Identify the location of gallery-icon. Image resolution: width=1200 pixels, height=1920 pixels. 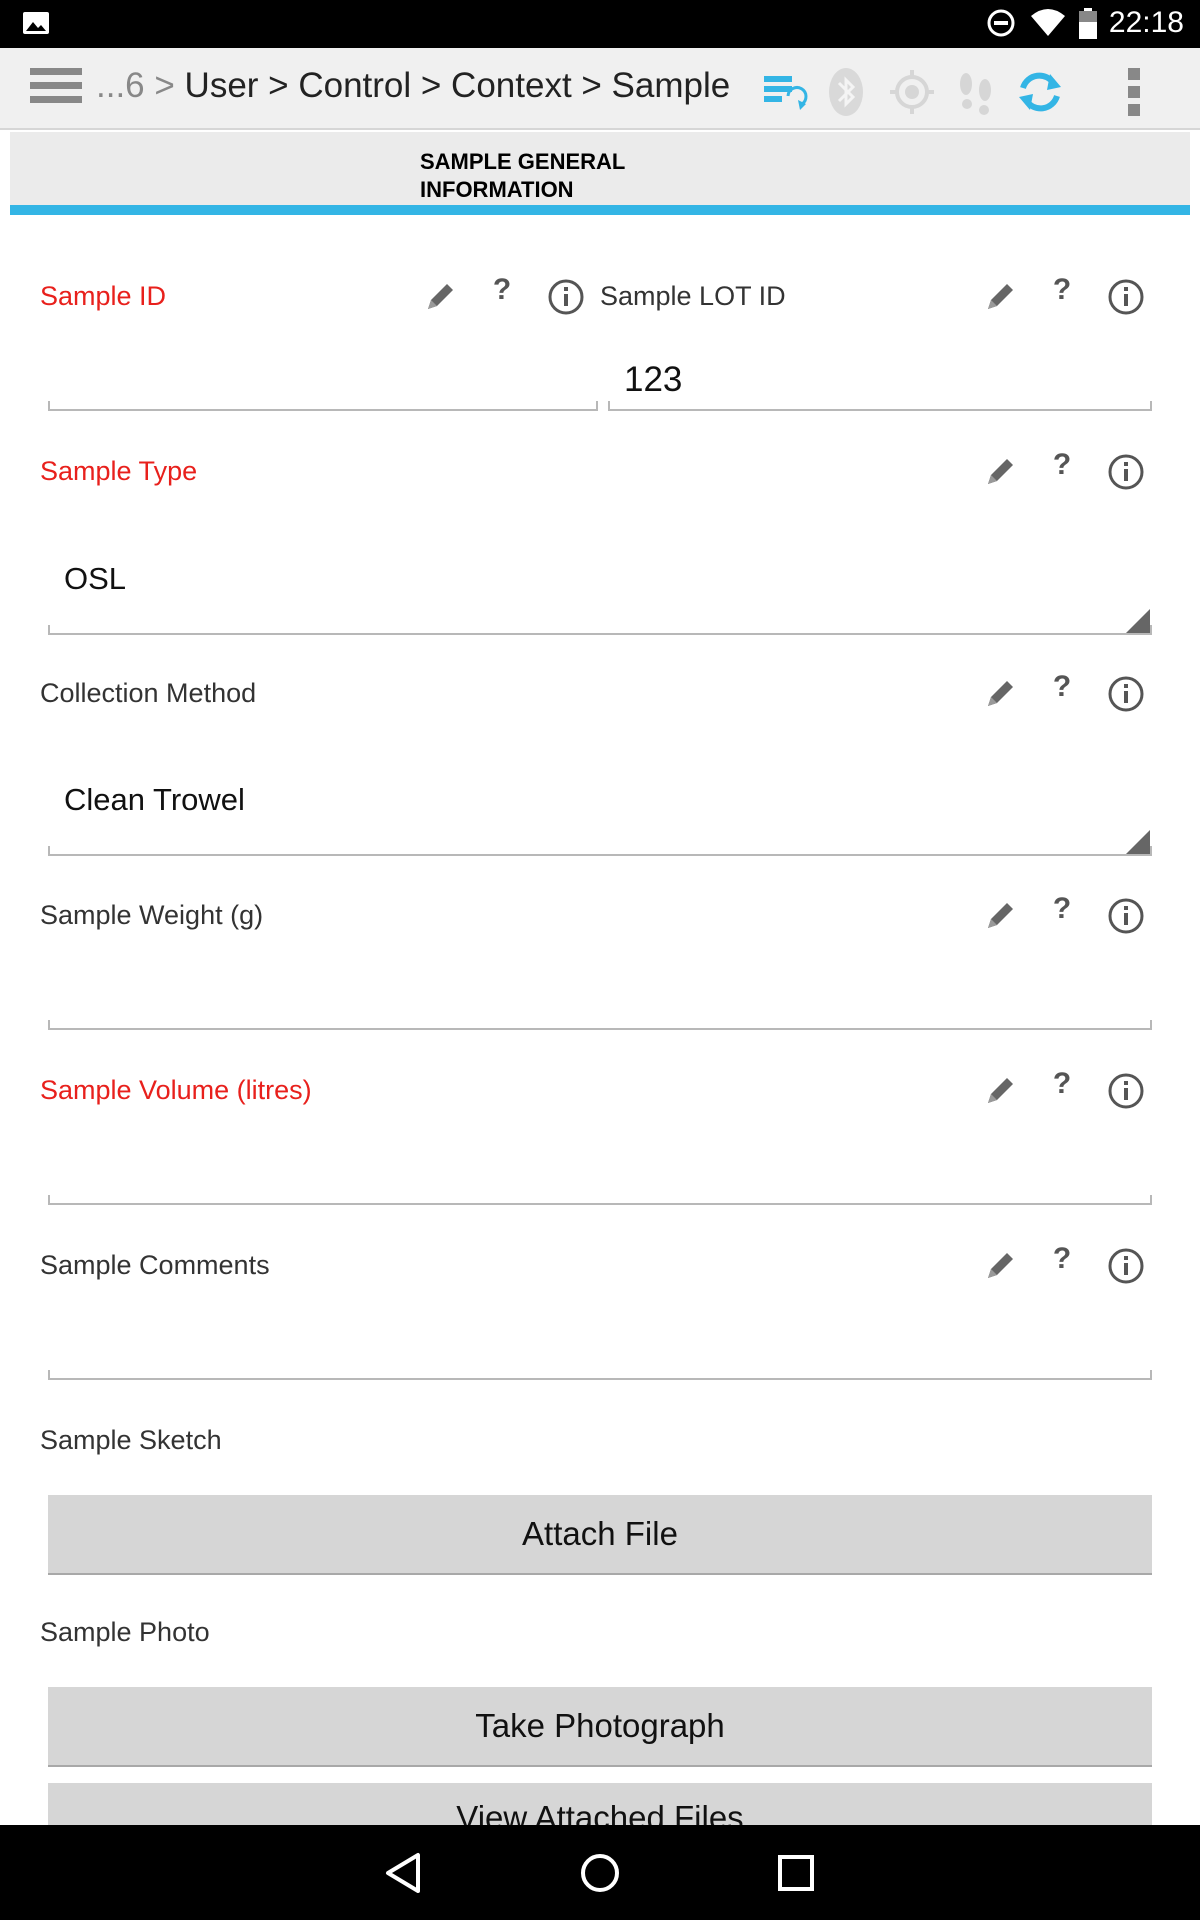
(36, 23).